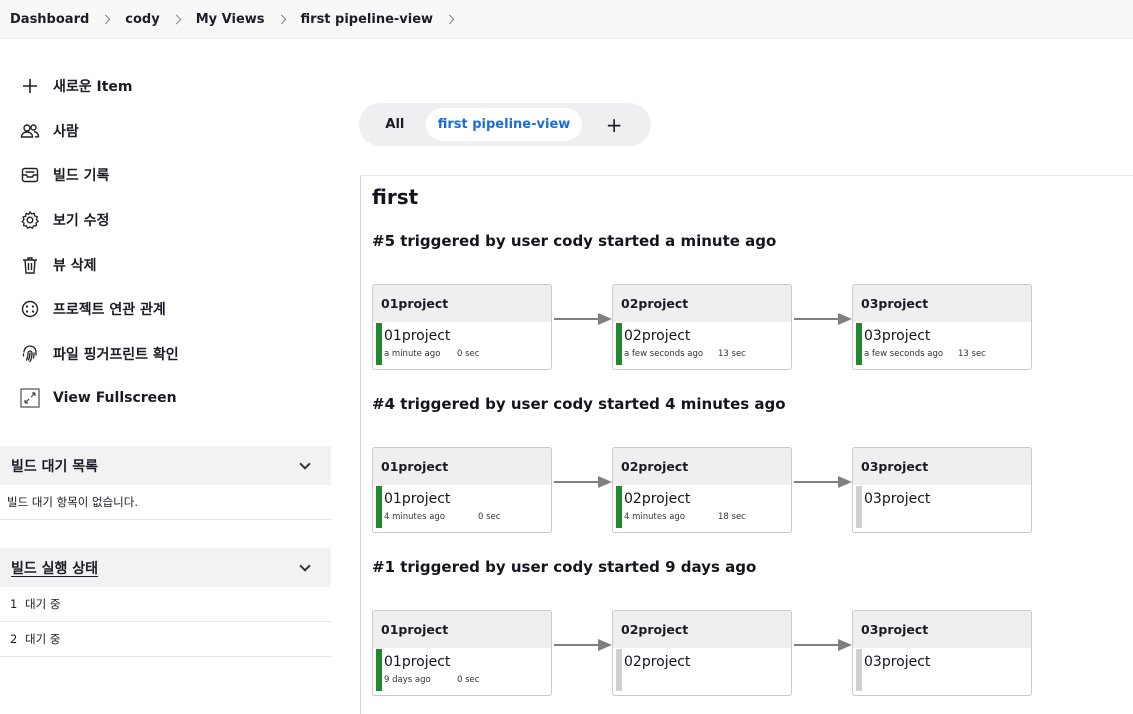 Image resolution: width=1133 pixels, height=714 pixels. What do you see at coordinates (30, 175) in the screenshot?
I see `inbox-icon` at bounding box center [30, 175].